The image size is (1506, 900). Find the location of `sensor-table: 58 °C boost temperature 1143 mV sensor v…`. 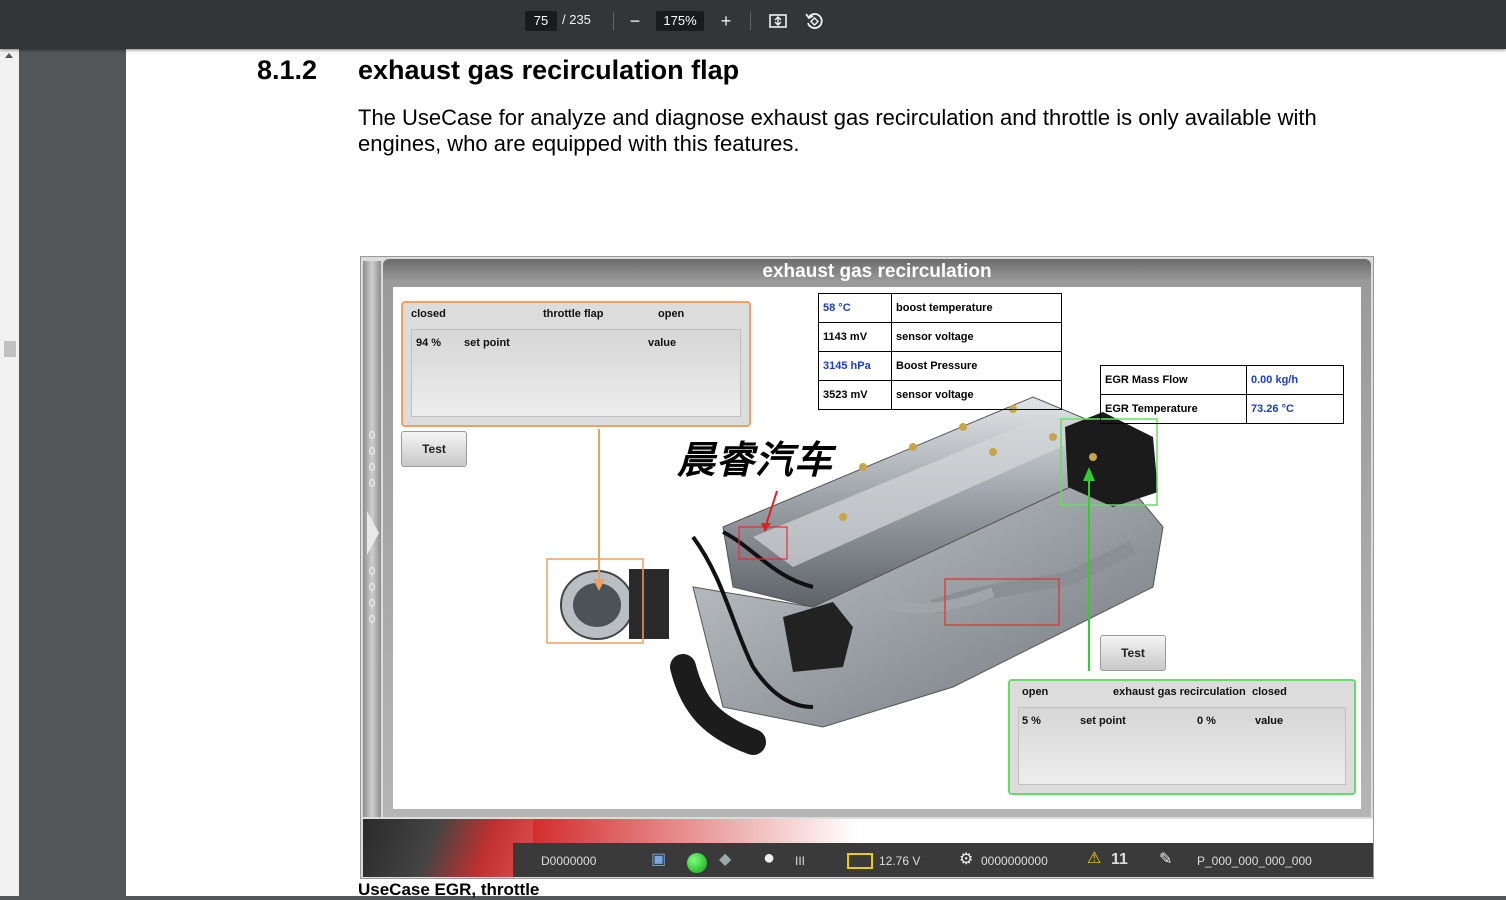

sensor-table: 58 °C boost temperature 1143 mV sensor v… is located at coordinates (940, 351).